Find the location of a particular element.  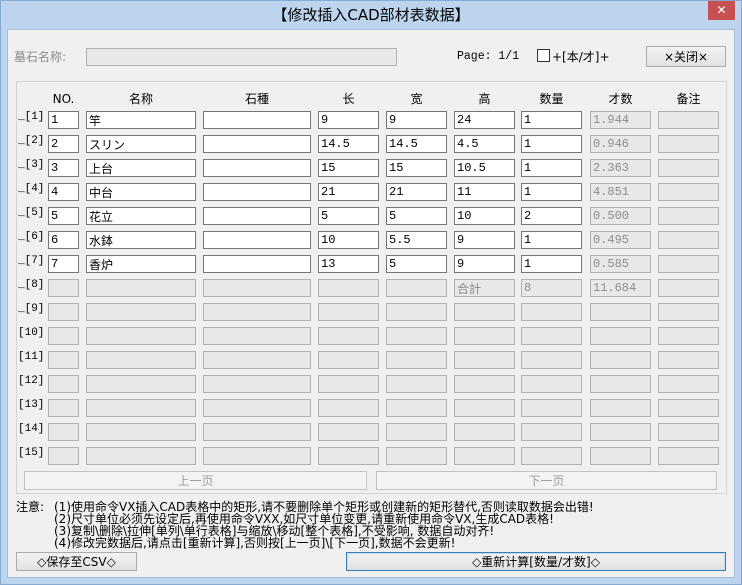

row-3-height-input is located at coordinates (484, 168).